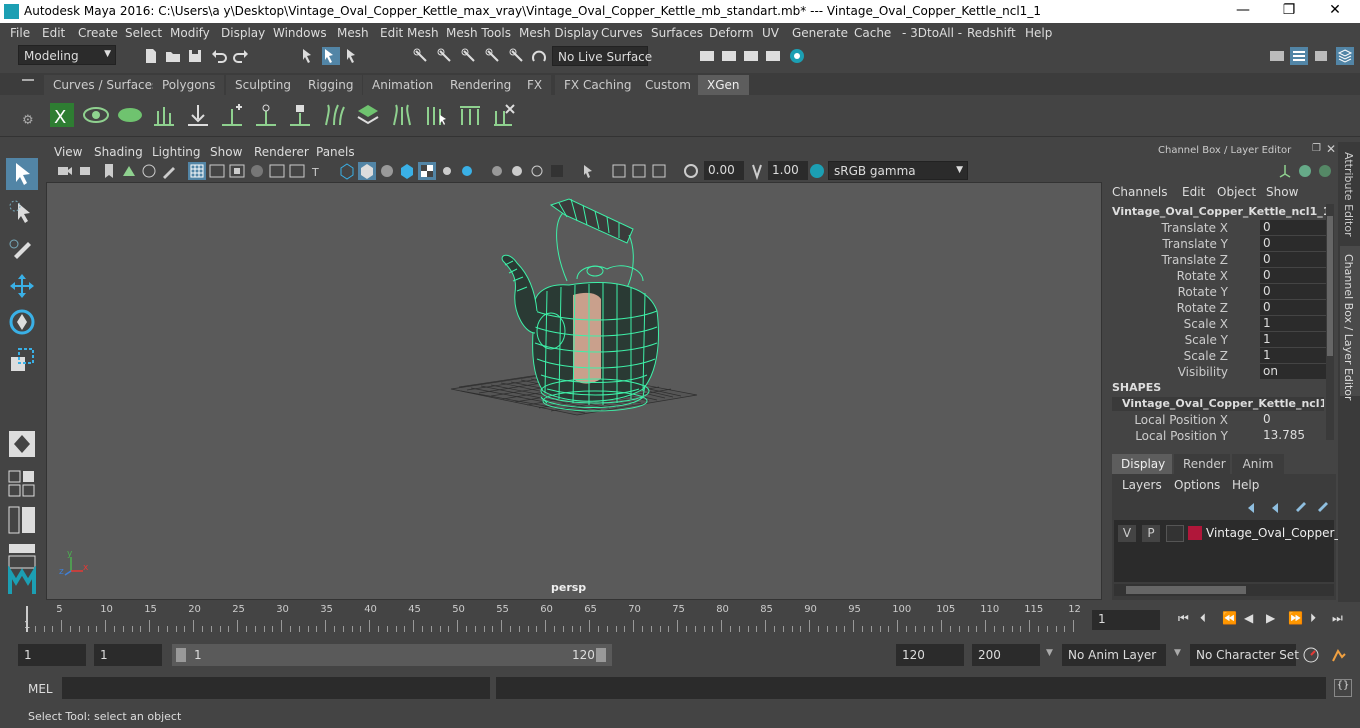  I want to click on shelf-gear-icon: ⚙, so click(28, 120).